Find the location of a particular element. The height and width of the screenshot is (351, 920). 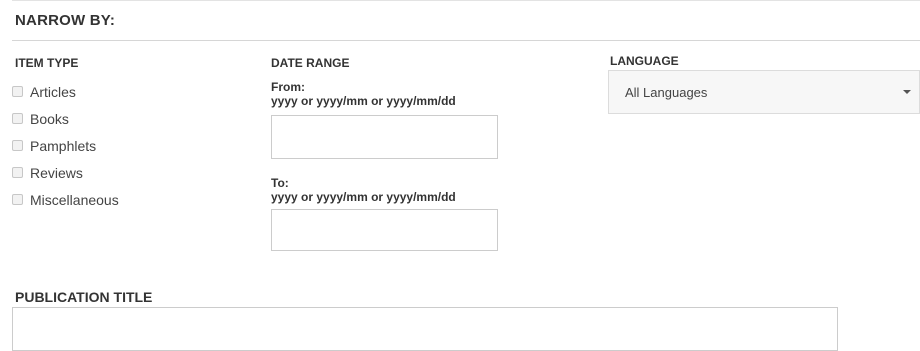

chevron-down-icon is located at coordinates (907, 92).